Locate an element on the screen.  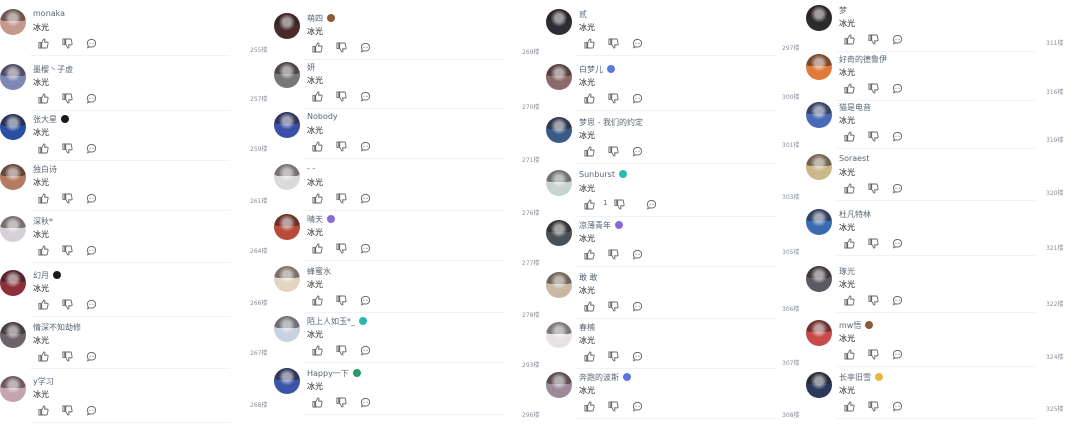
username-text: y学习 is located at coordinates (43, 381).